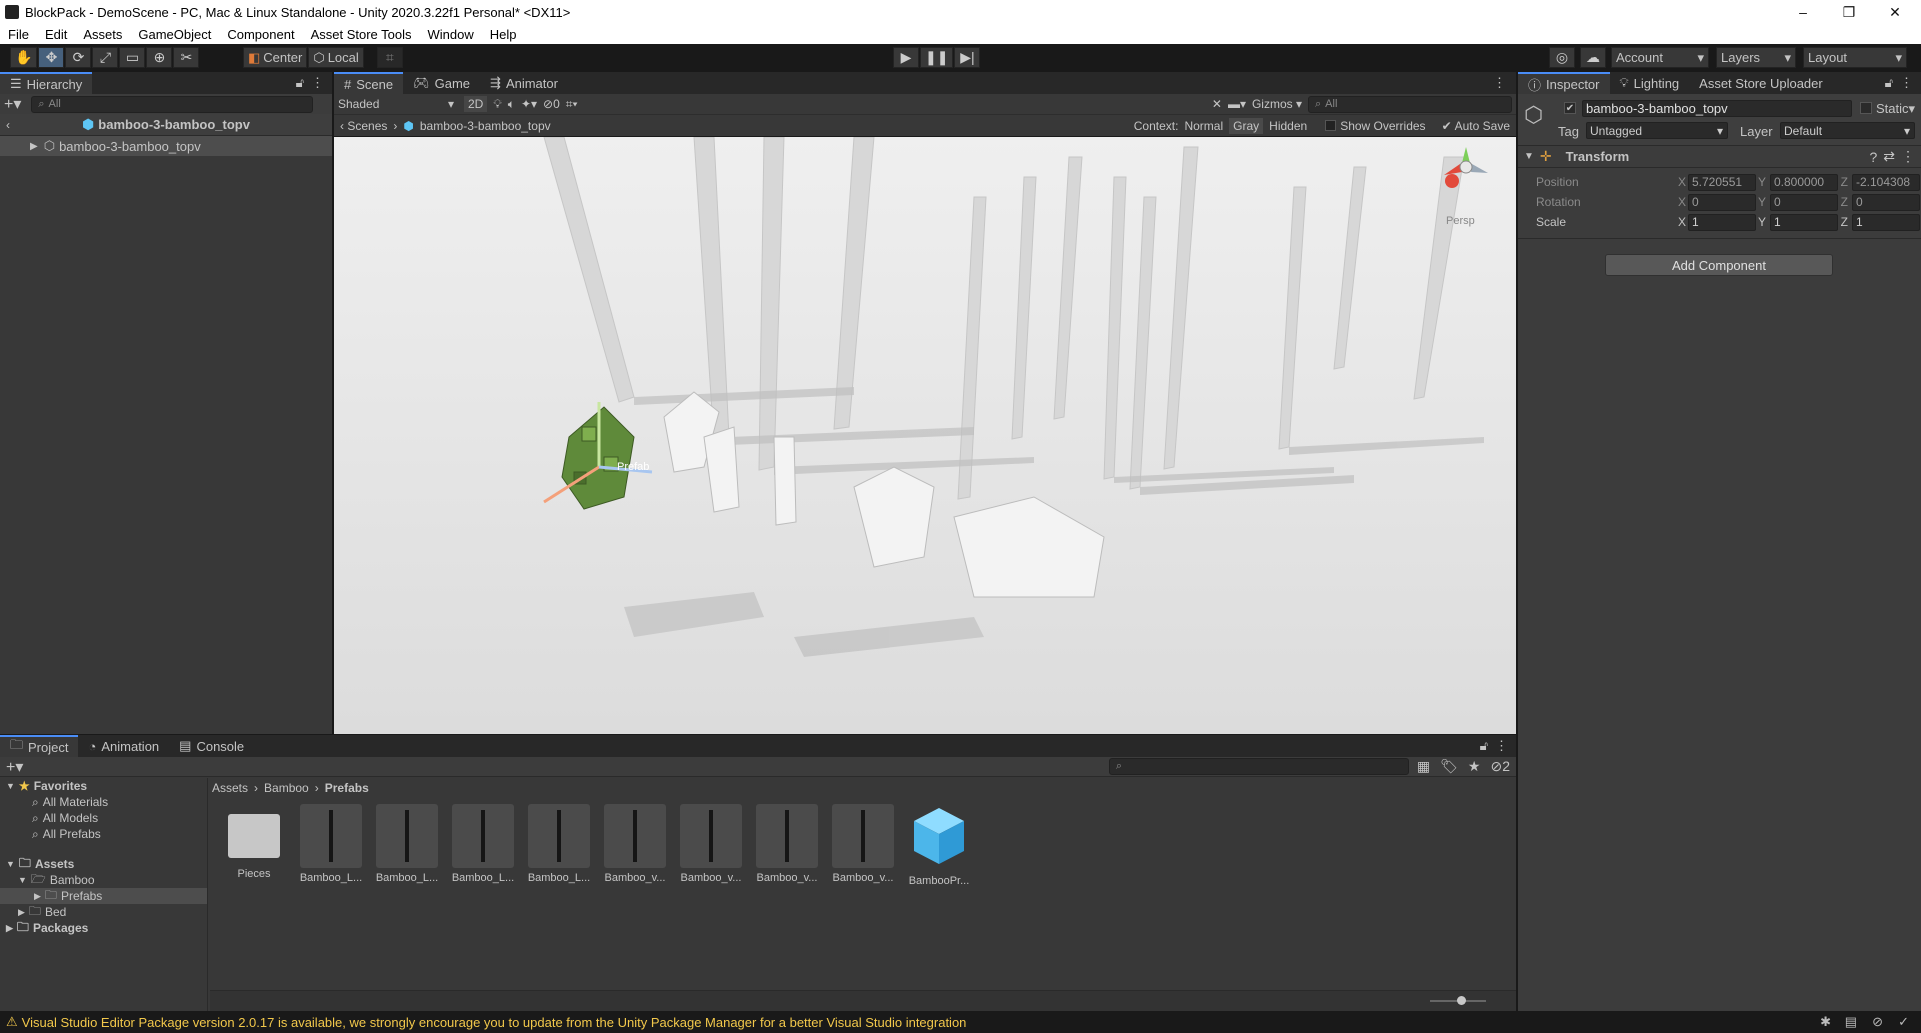 The height and width of the screenshot is (1033, 1921). I want to click on static-dropdown: Static▾, so click(1895, 109).